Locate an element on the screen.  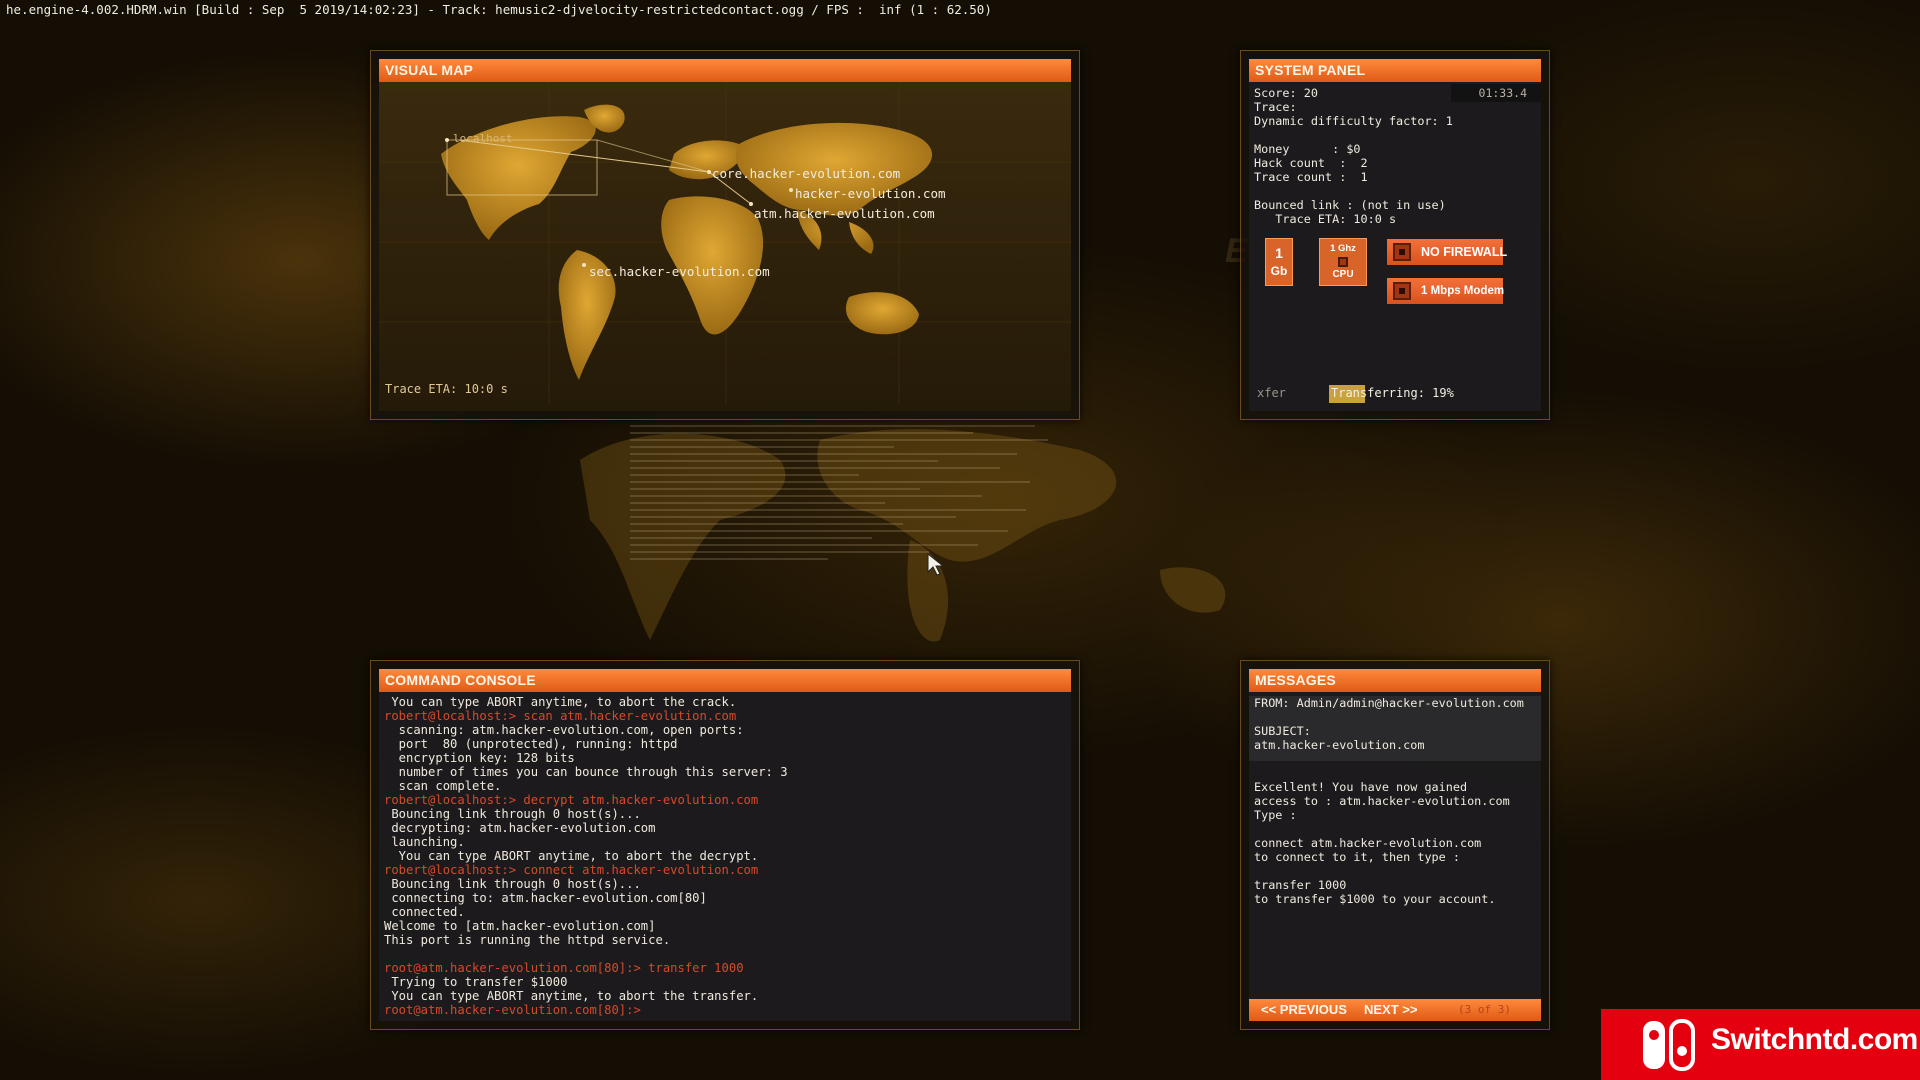
modem-upgrade: 1 Mbps Modem is located at coordinates (1446, 291).